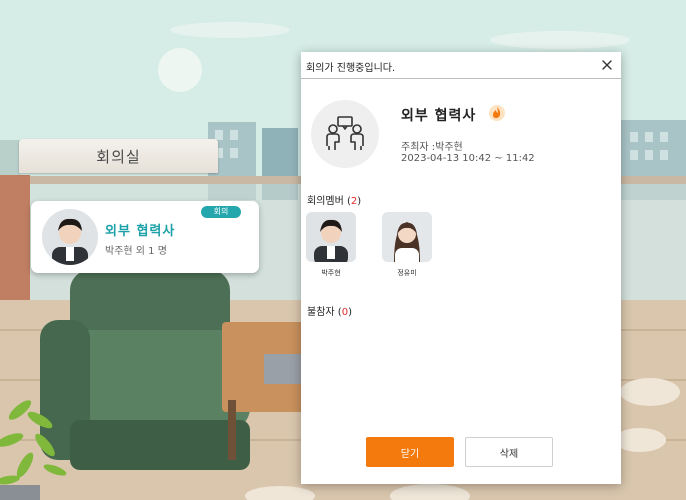  I want to click on member-name: 정유미, so click(407, 273).